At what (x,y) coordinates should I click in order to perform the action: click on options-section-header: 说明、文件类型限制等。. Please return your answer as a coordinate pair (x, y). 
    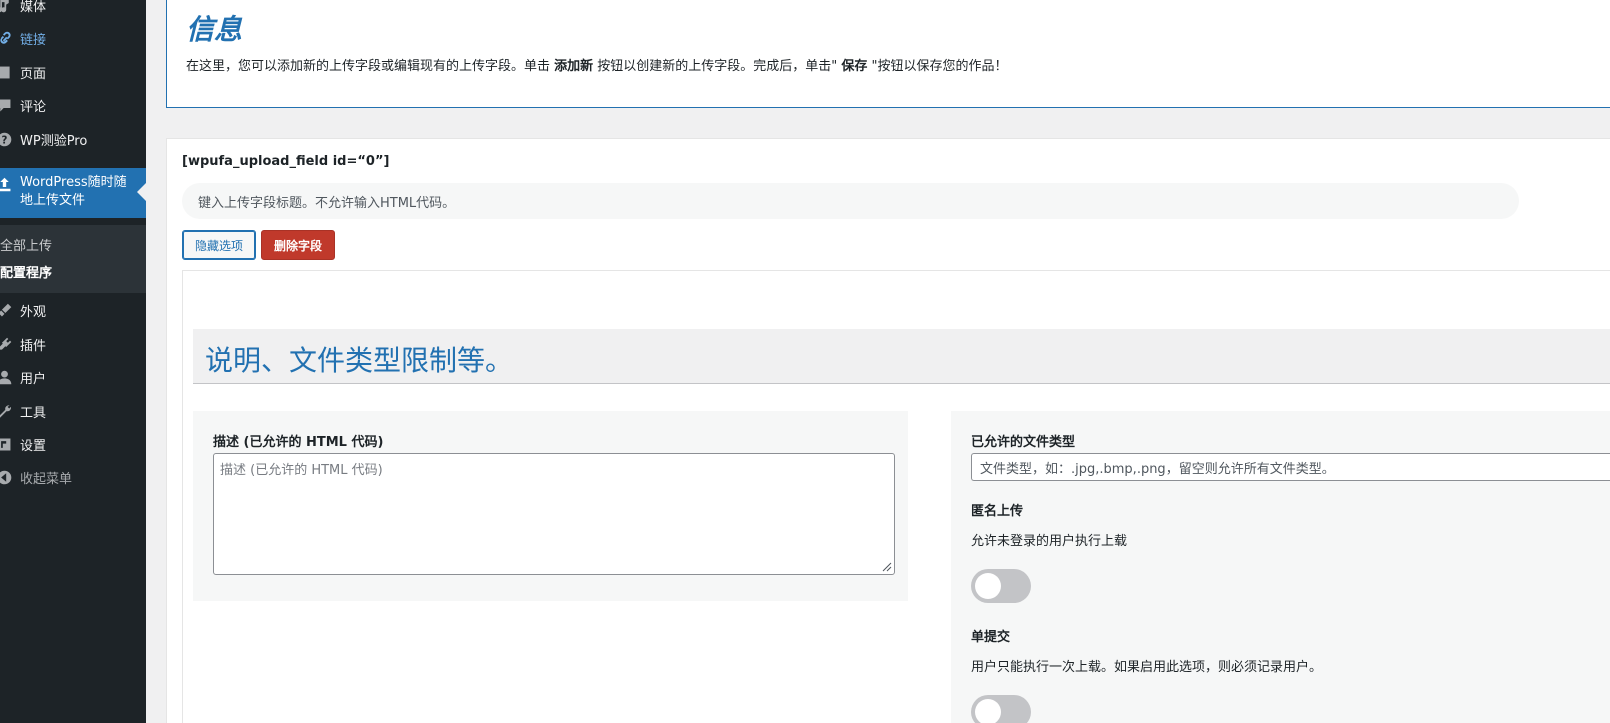
    Looking at the image, I should click on (901, 356).